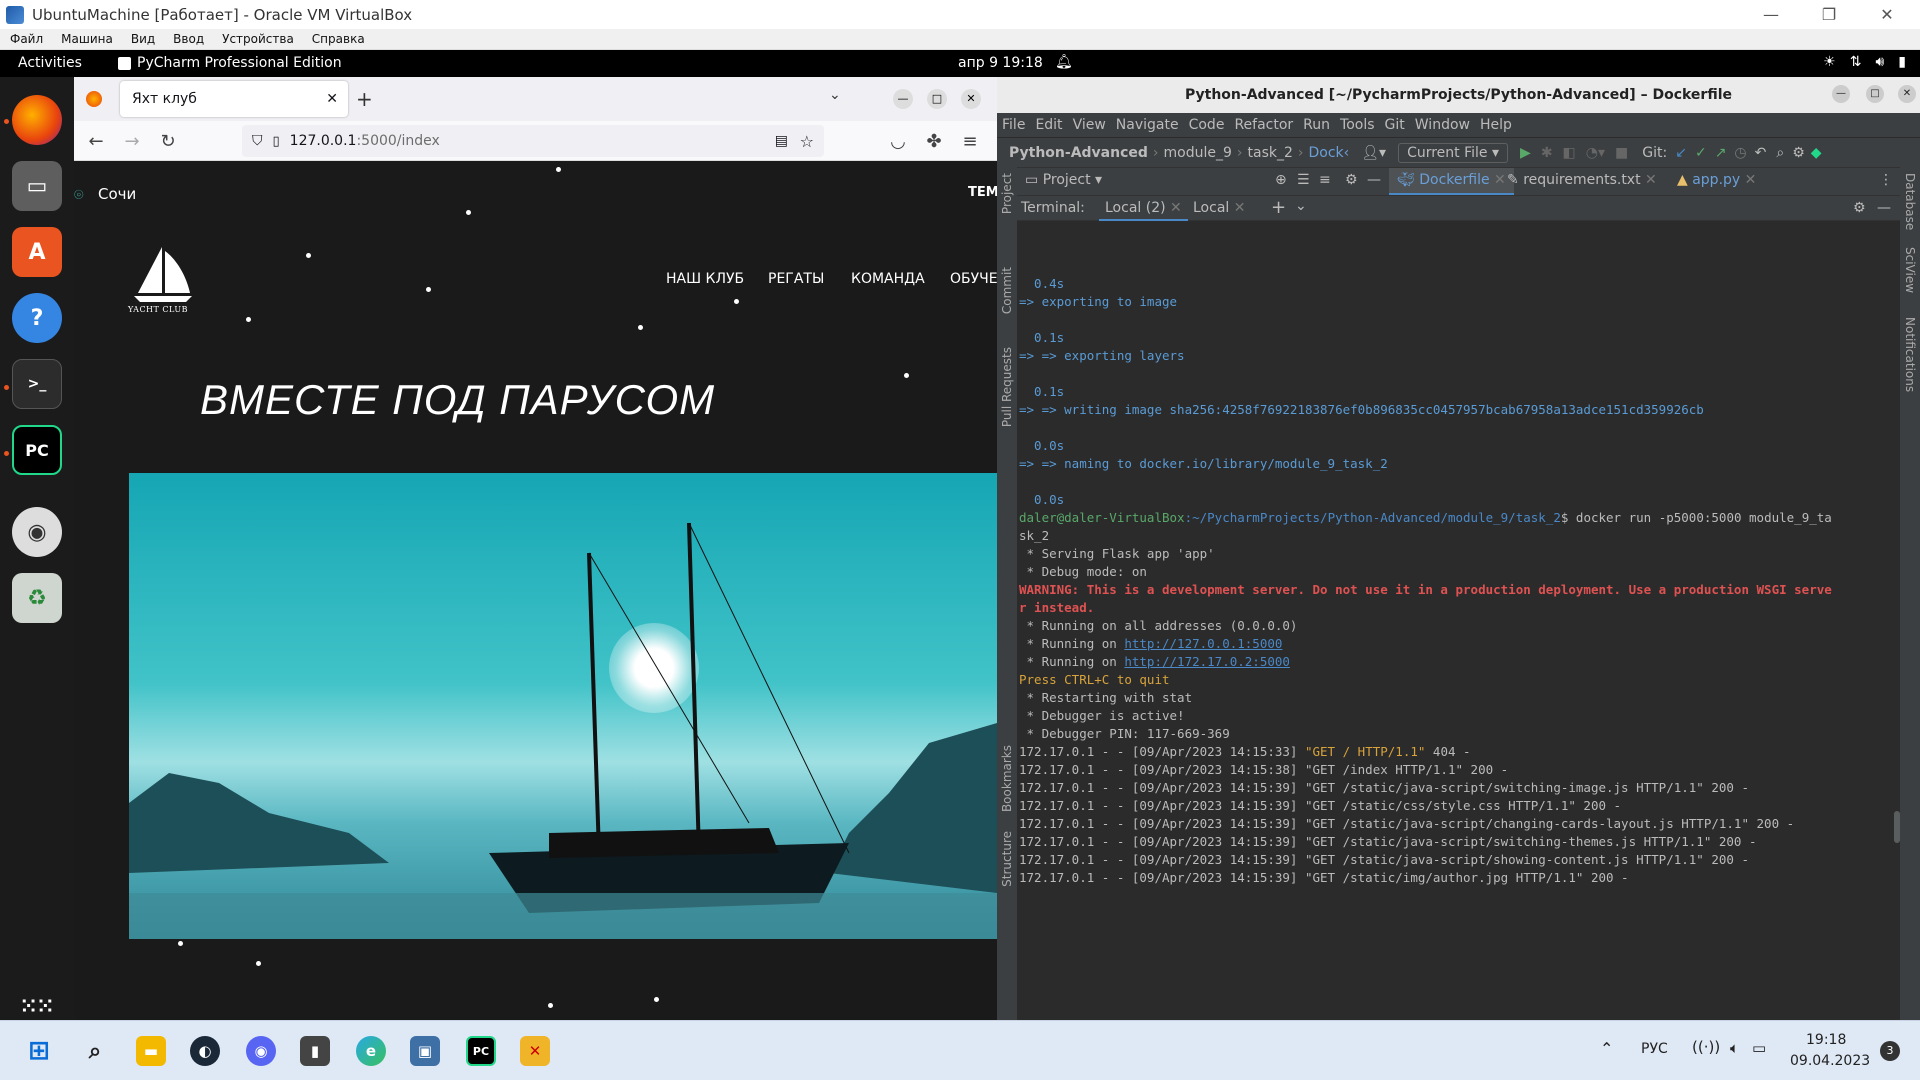 This screenshot has width=1920, height=1080. I want to click on back-icon: ←, so click(96, 141).